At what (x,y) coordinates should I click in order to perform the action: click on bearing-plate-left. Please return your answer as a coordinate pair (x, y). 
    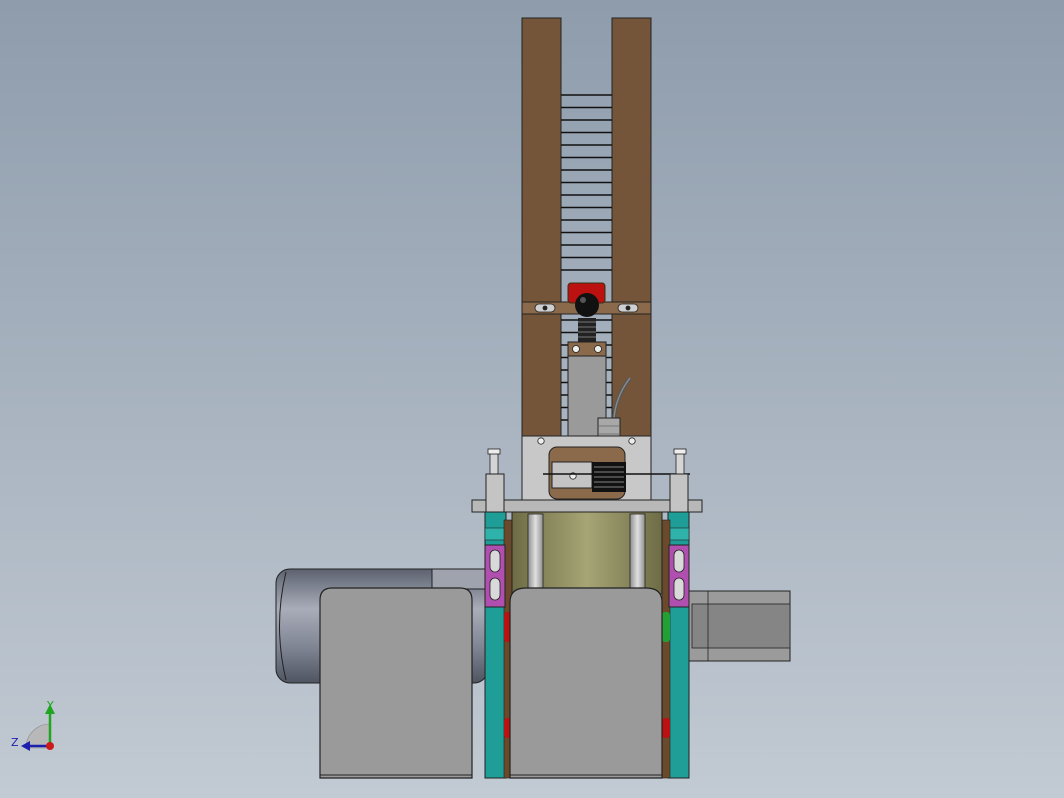
    Looking at the image, I should click on (495, 576).